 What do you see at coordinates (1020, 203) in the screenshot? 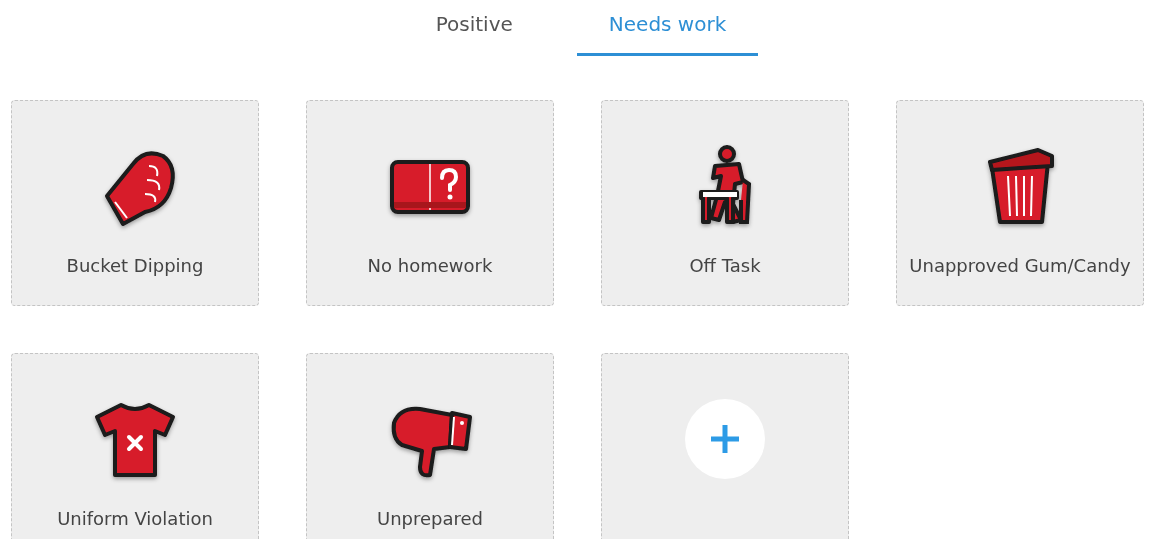
I see `behavior-card: Unapproved Gum/Candy` at bounding box center [1020, 203].